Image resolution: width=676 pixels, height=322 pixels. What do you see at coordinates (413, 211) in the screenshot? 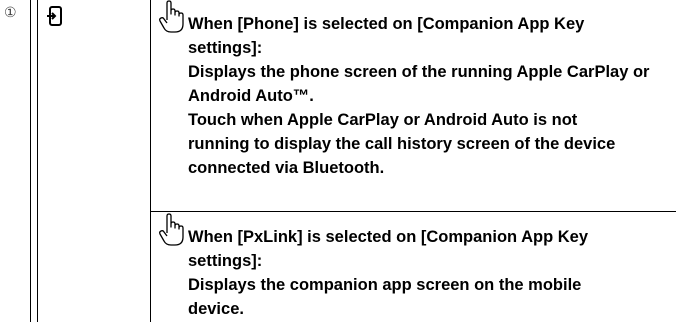
I see `row-divider` at bounding box center [413, 211].